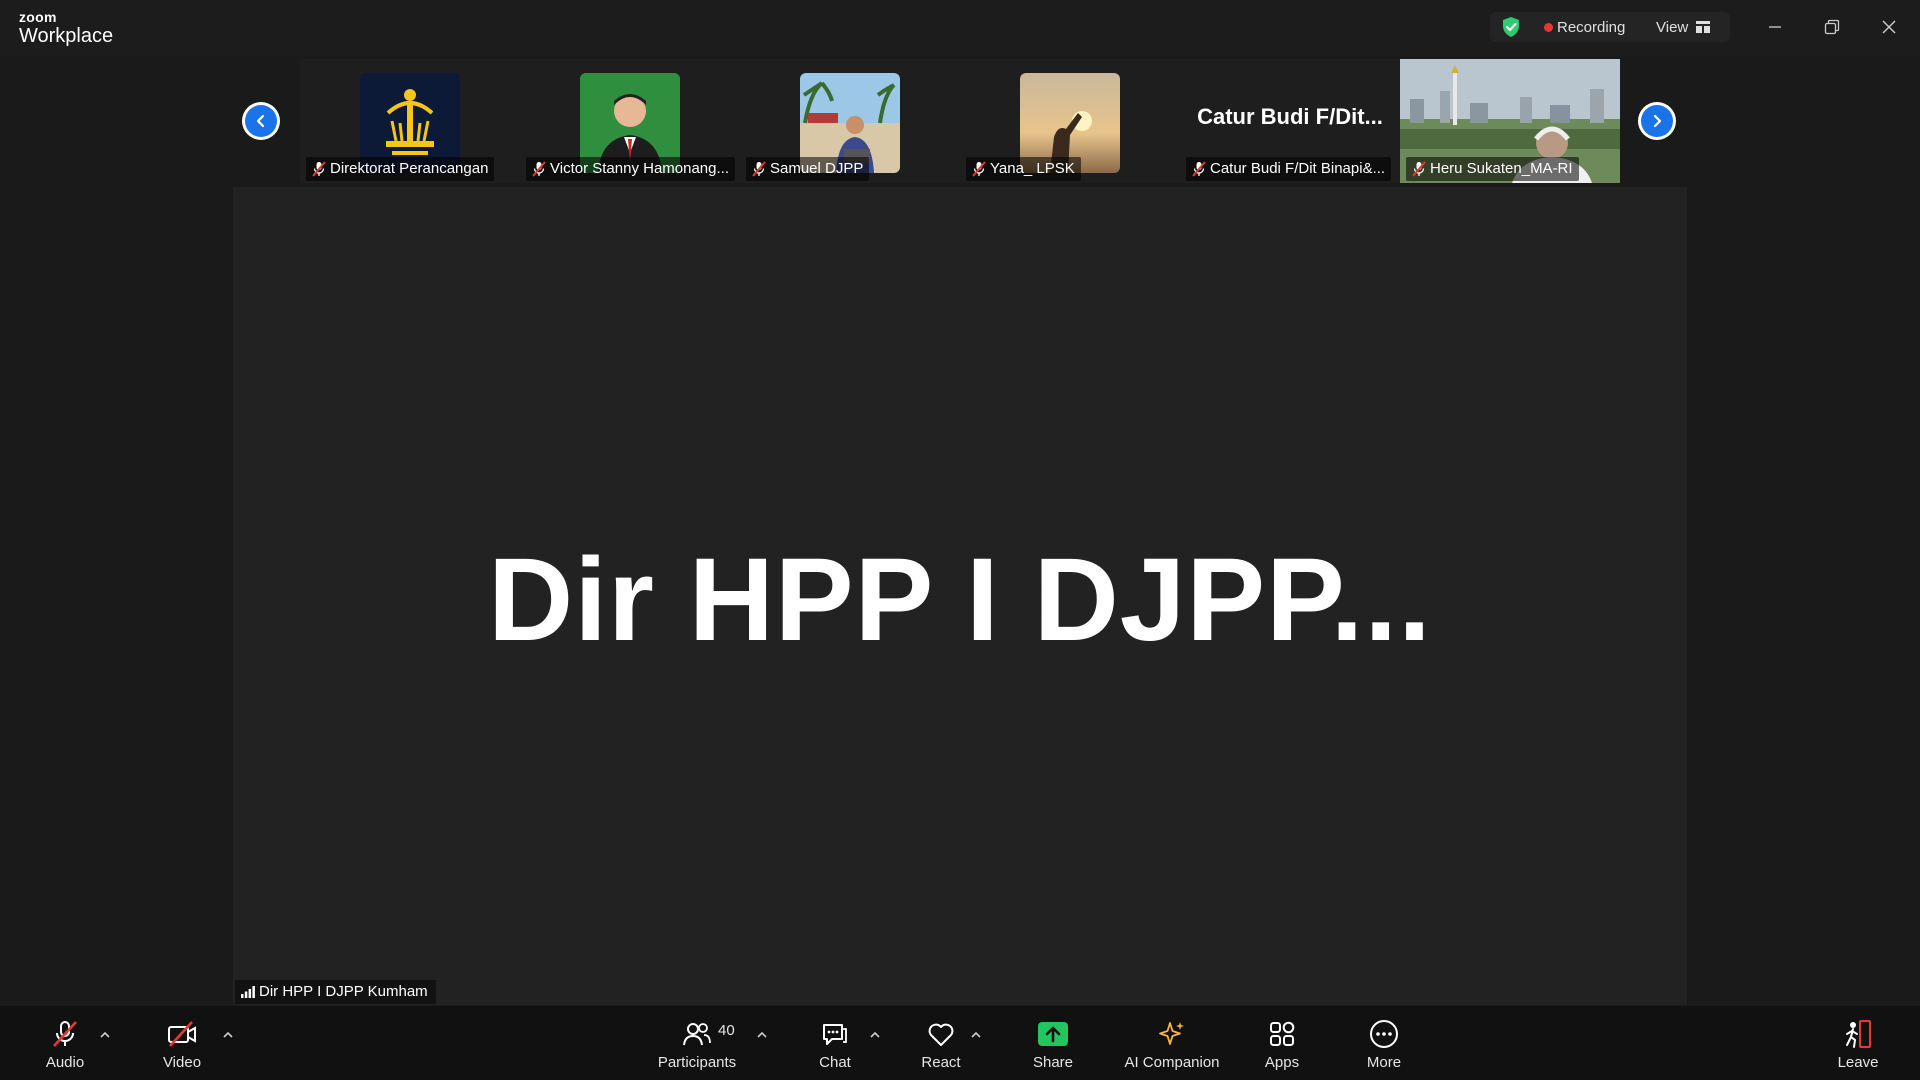 The image size is (1920, 1080). What do you see at coordinates (1053, 1034) in the screenshot?
I see `share-screen-icon` at bounding box center [1053, 1034].